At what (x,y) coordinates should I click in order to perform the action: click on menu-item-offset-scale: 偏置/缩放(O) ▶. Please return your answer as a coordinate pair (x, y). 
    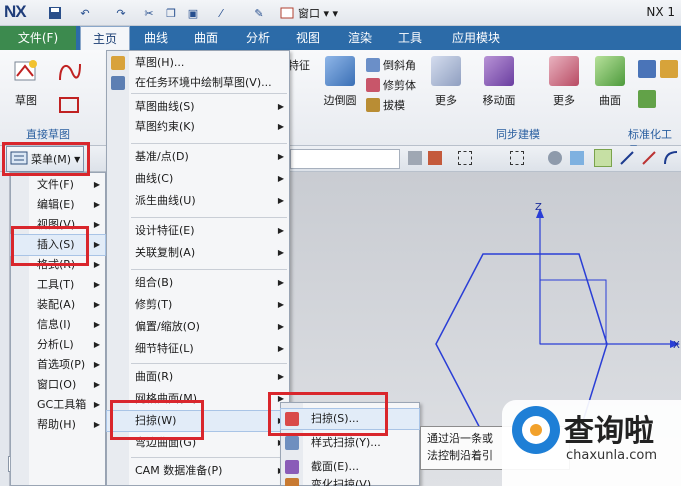
    Looking at the image, I should click on (198, 327).